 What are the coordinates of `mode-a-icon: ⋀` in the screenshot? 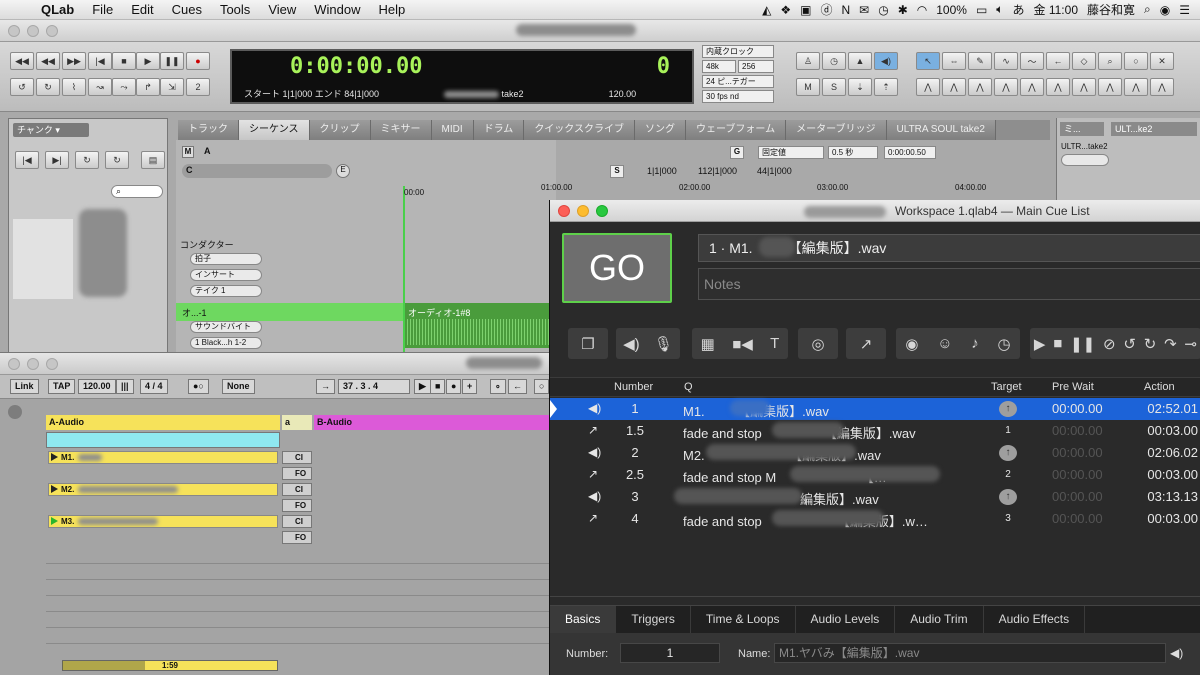 It's located at (928, 87).